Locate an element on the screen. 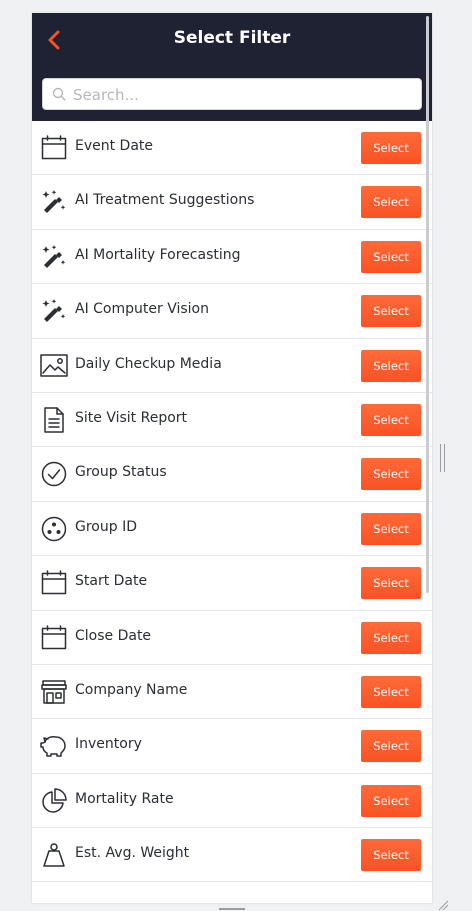  filter-row: Event Date Select is located at coordinates (232, 148).